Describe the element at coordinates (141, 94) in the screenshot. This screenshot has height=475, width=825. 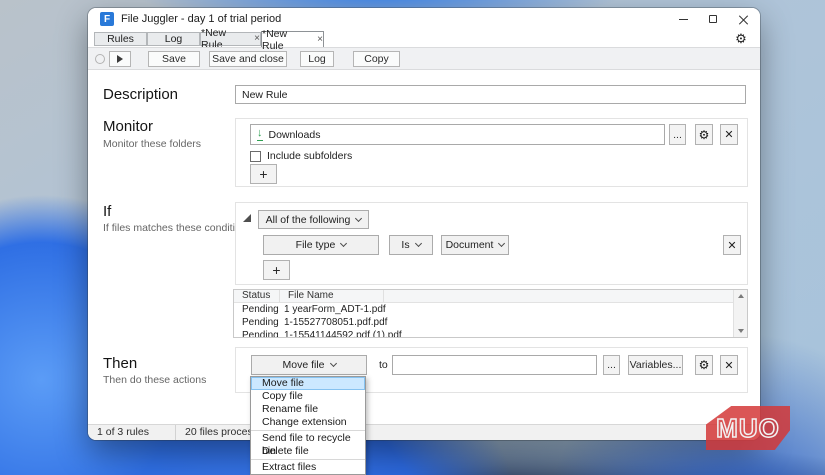
I see `description-title: Description` at that location.